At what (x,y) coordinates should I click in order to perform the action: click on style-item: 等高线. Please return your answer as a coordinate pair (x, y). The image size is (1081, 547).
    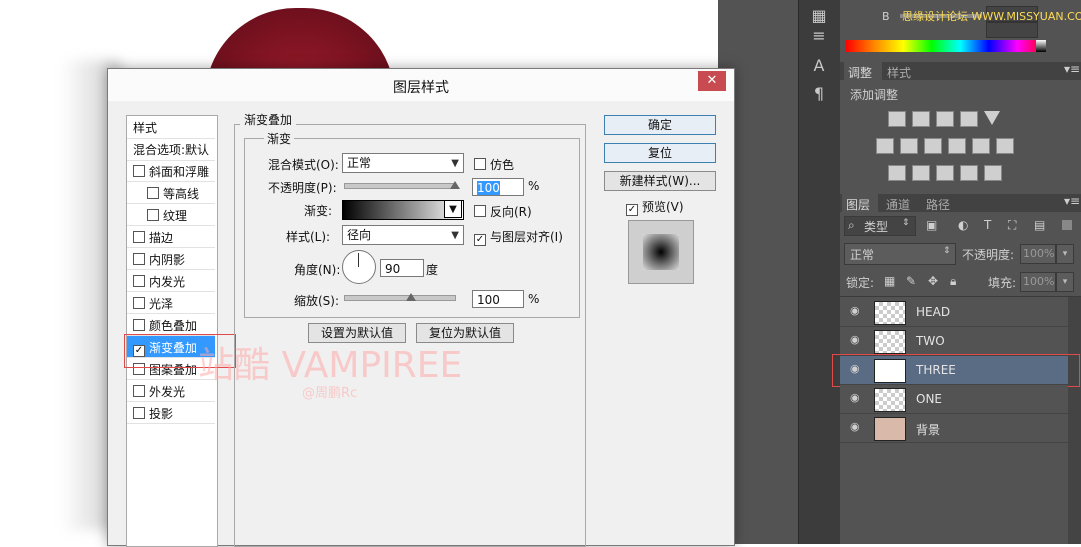
    Looking at the image, I should click on (171, 193).